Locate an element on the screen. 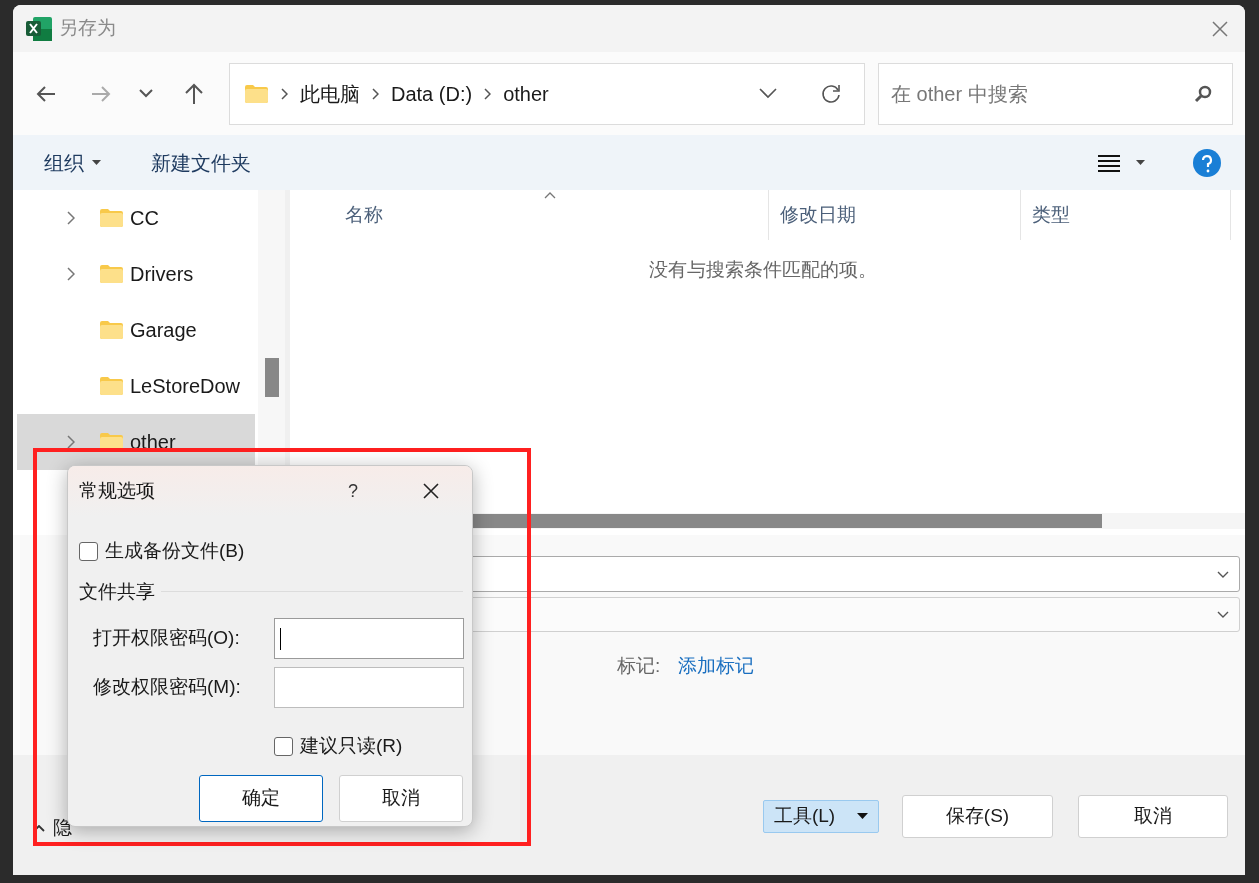  breadcrumb-item: 此电脑 is located at coordinates (330, 93).